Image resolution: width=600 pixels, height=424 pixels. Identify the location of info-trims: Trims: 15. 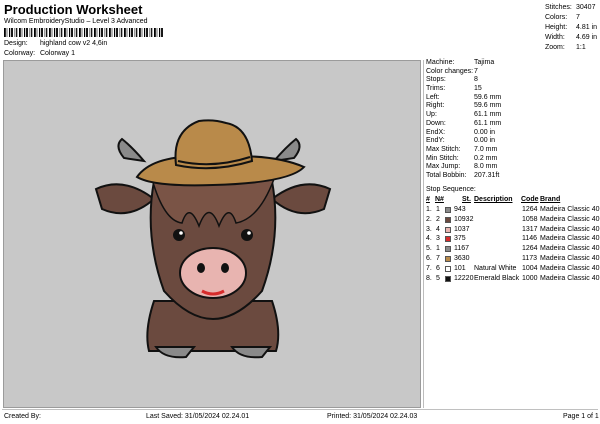
(454, 89).